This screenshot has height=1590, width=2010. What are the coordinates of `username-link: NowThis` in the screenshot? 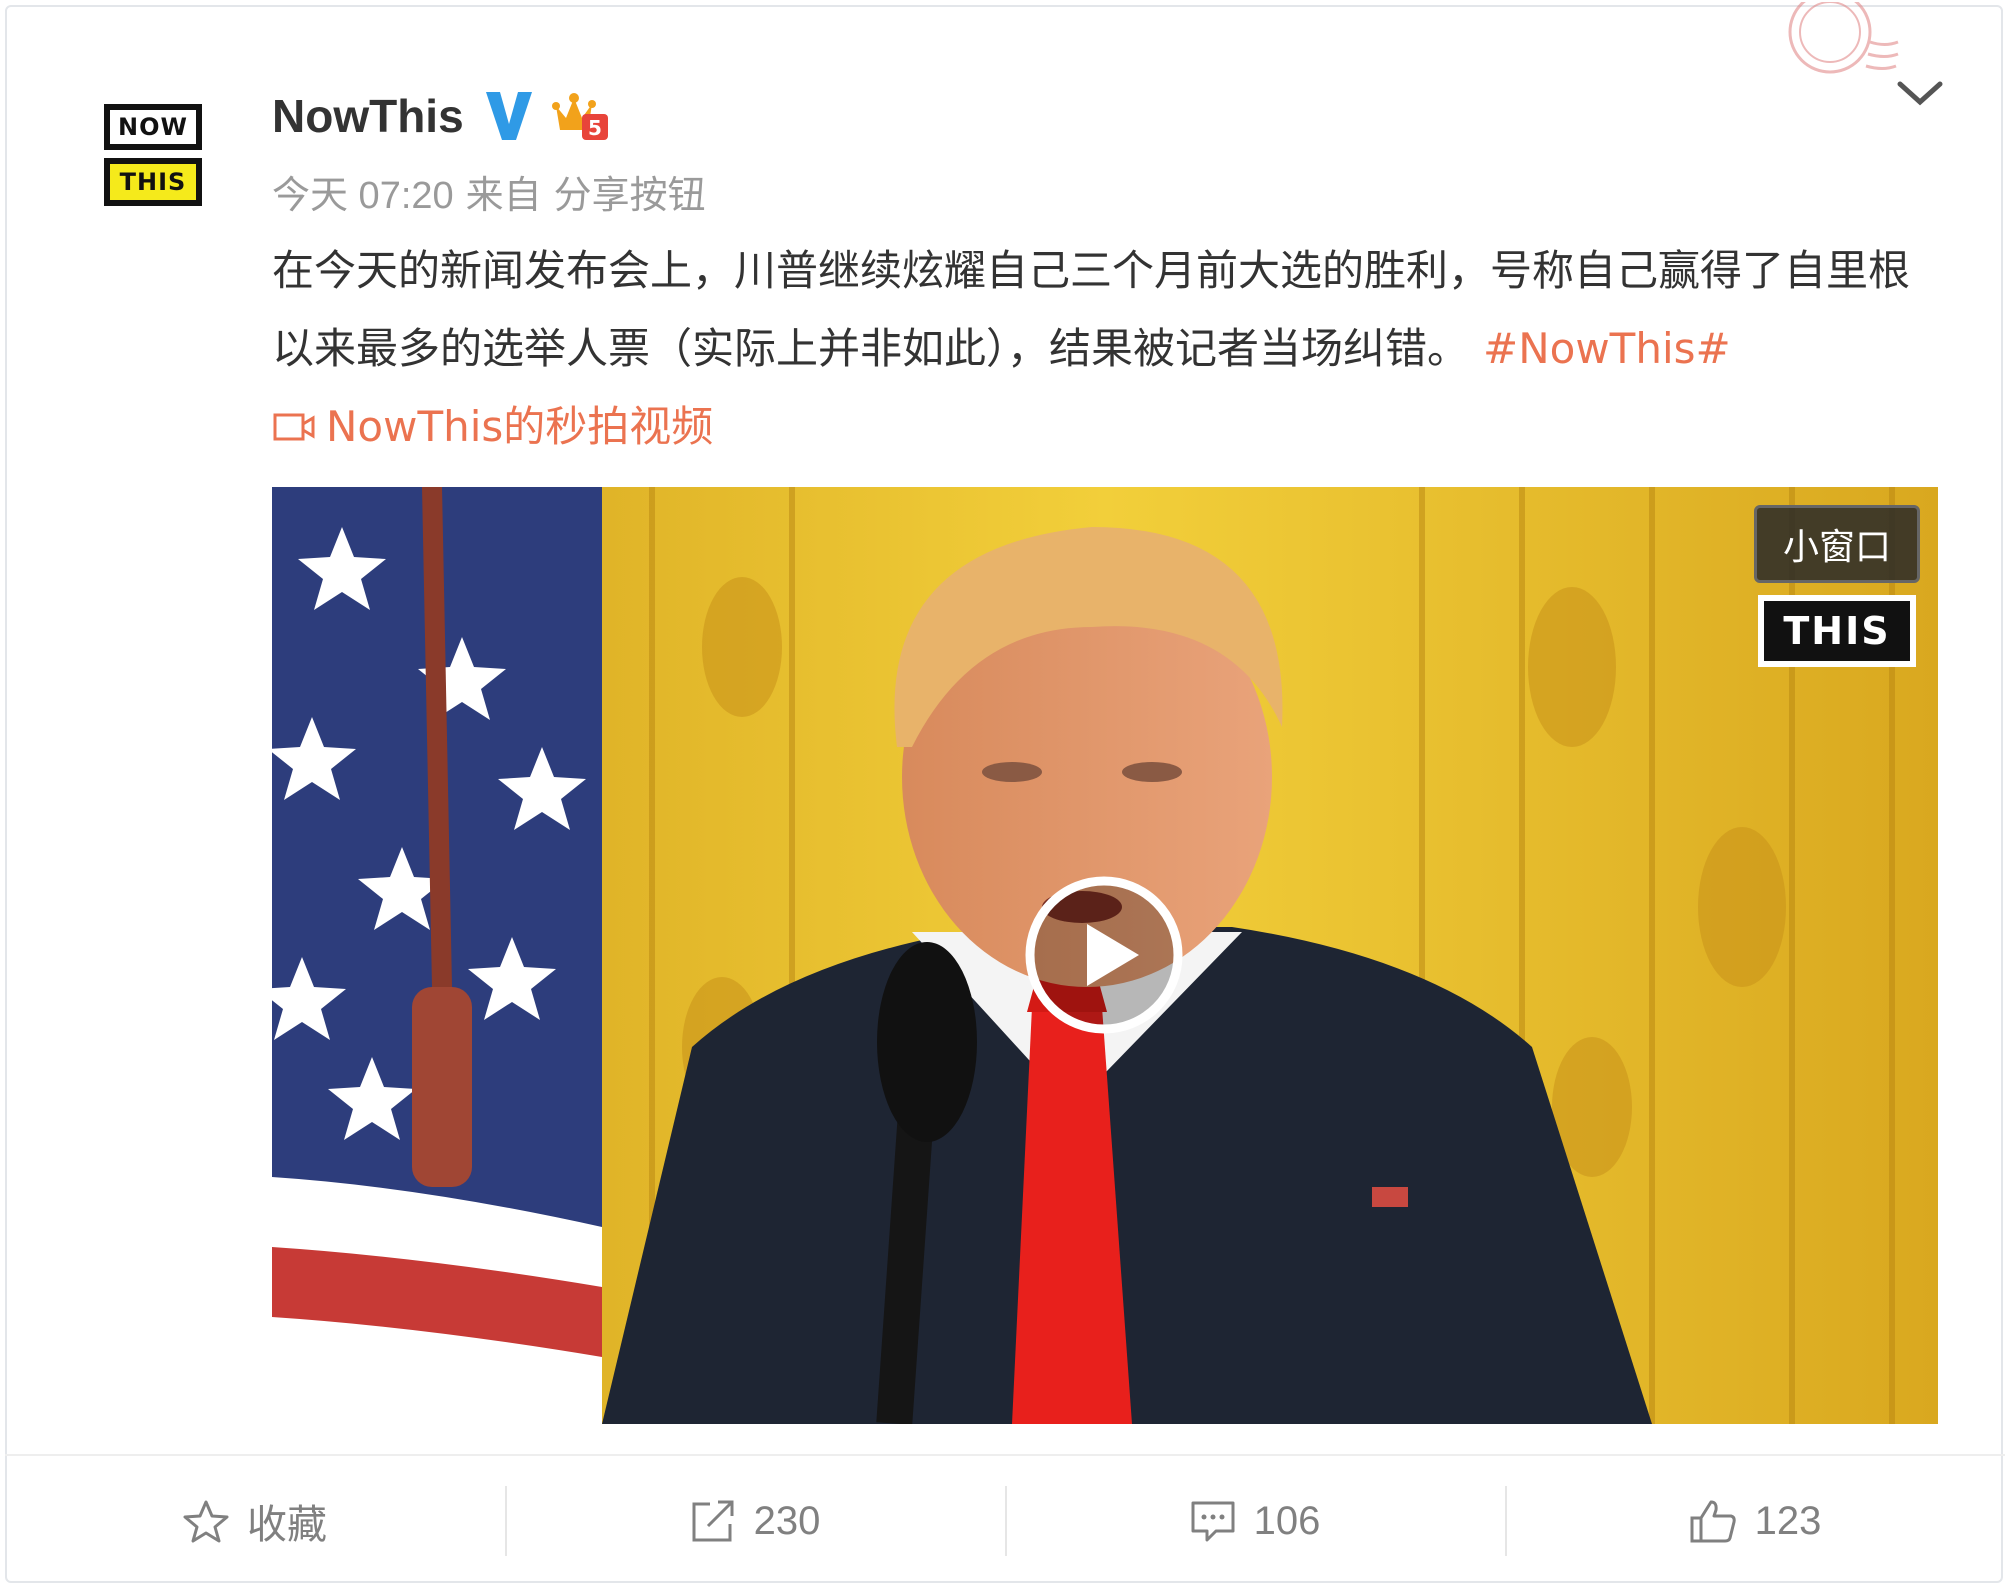 It's located at (368, 116).